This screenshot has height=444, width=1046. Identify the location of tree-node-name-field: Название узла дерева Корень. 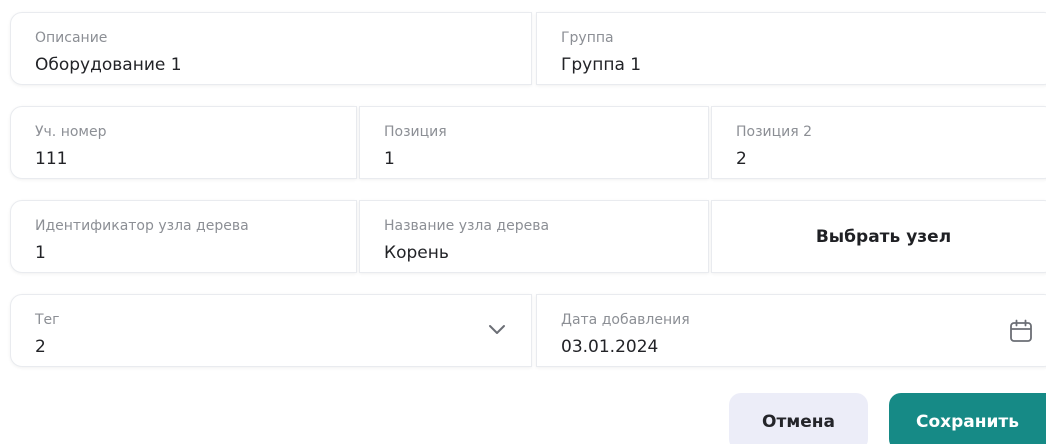
(534, 236).